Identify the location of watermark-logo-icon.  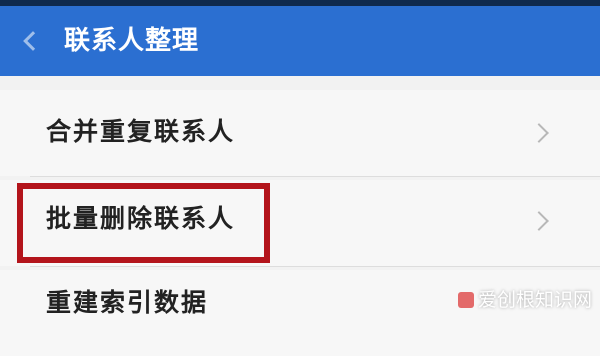
(465, 300).